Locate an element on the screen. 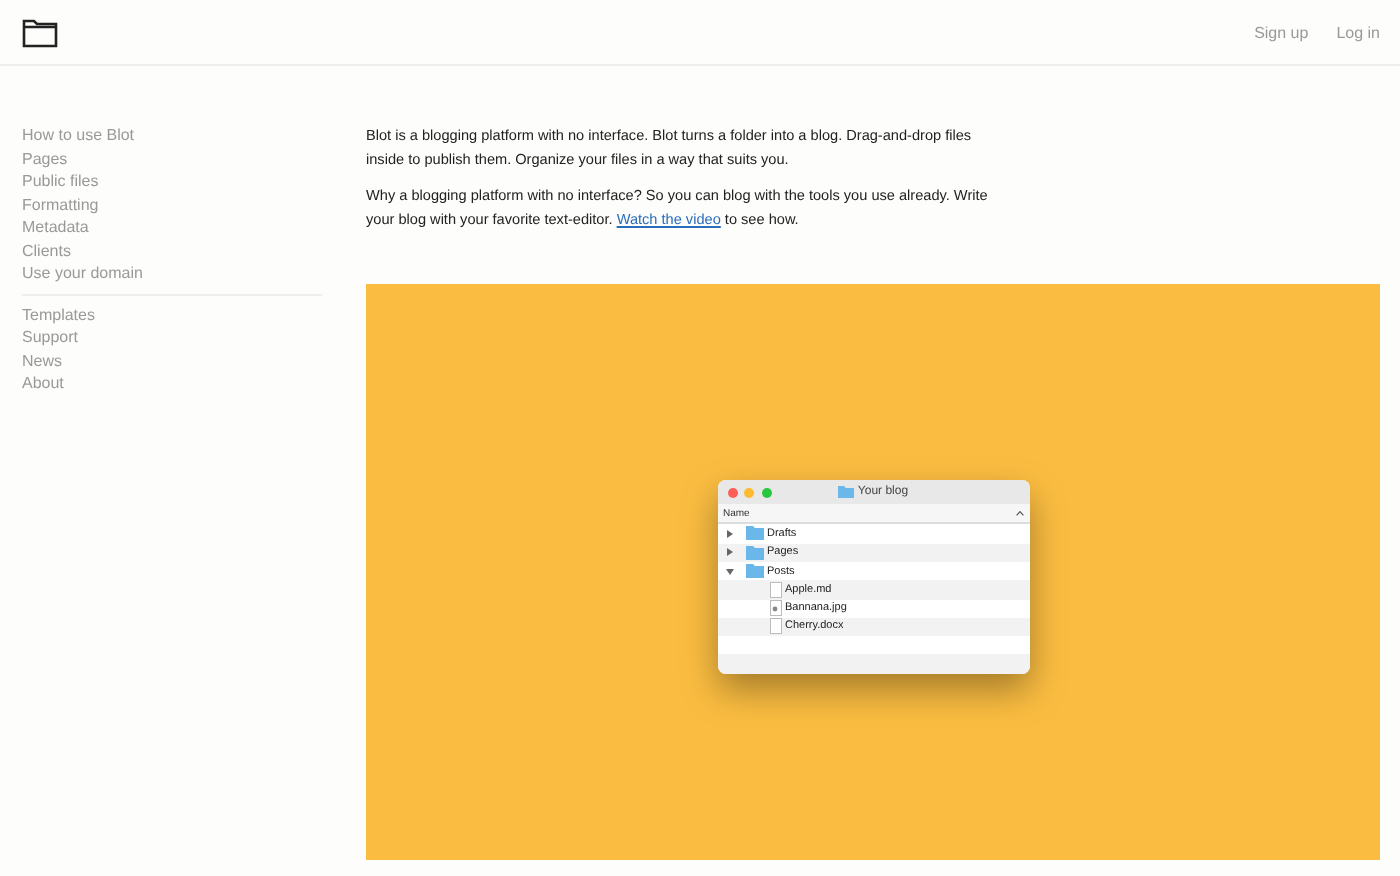 The image size is (1400, 876). sidebar-link: Support is located at coordinates (172, 337).